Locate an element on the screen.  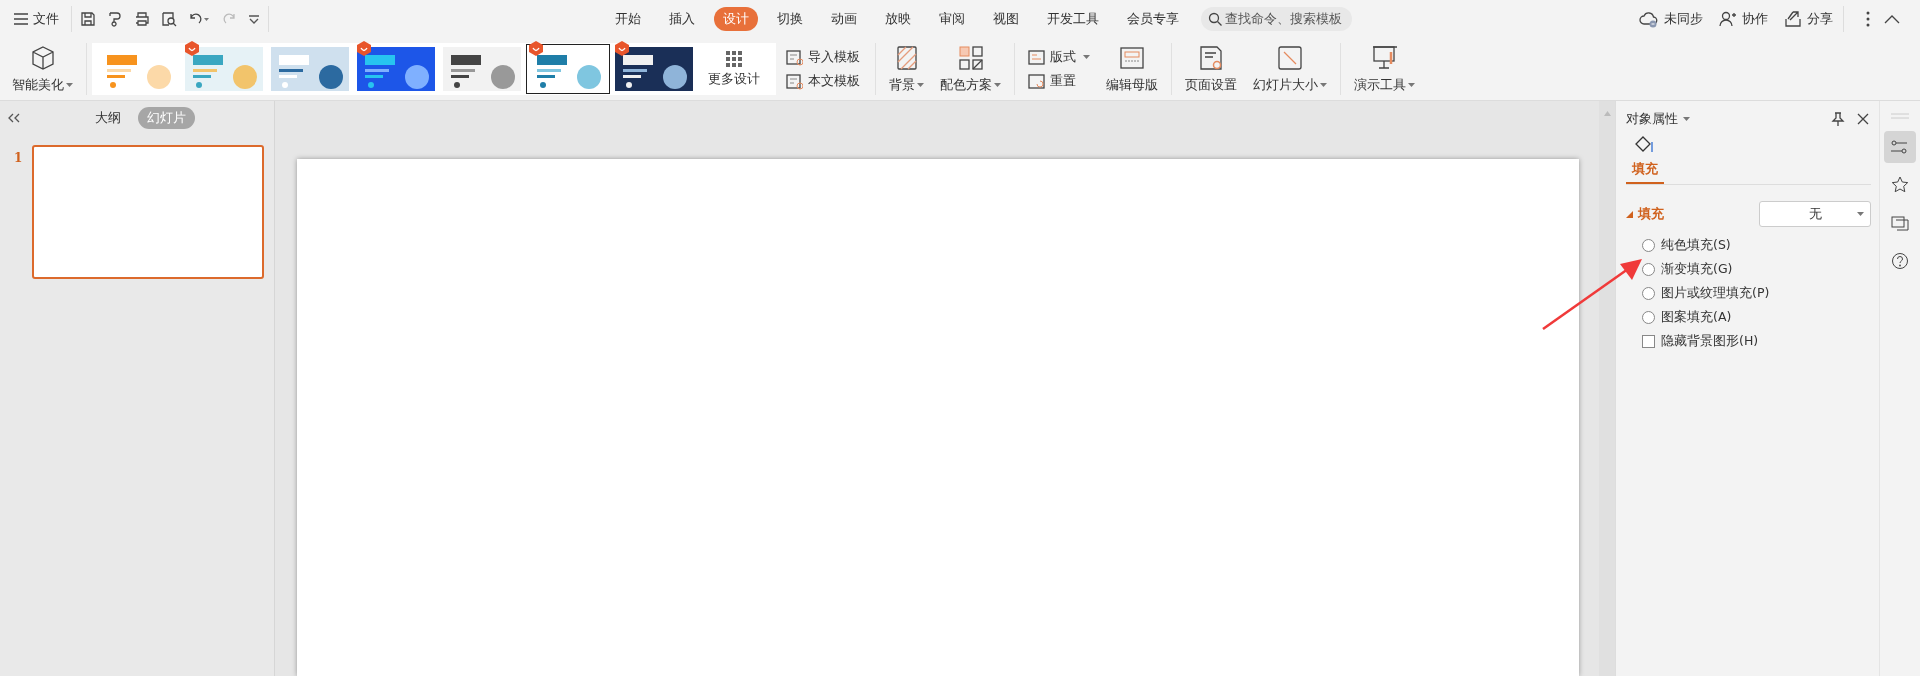
import-icon is located at coordinates (794, 57).